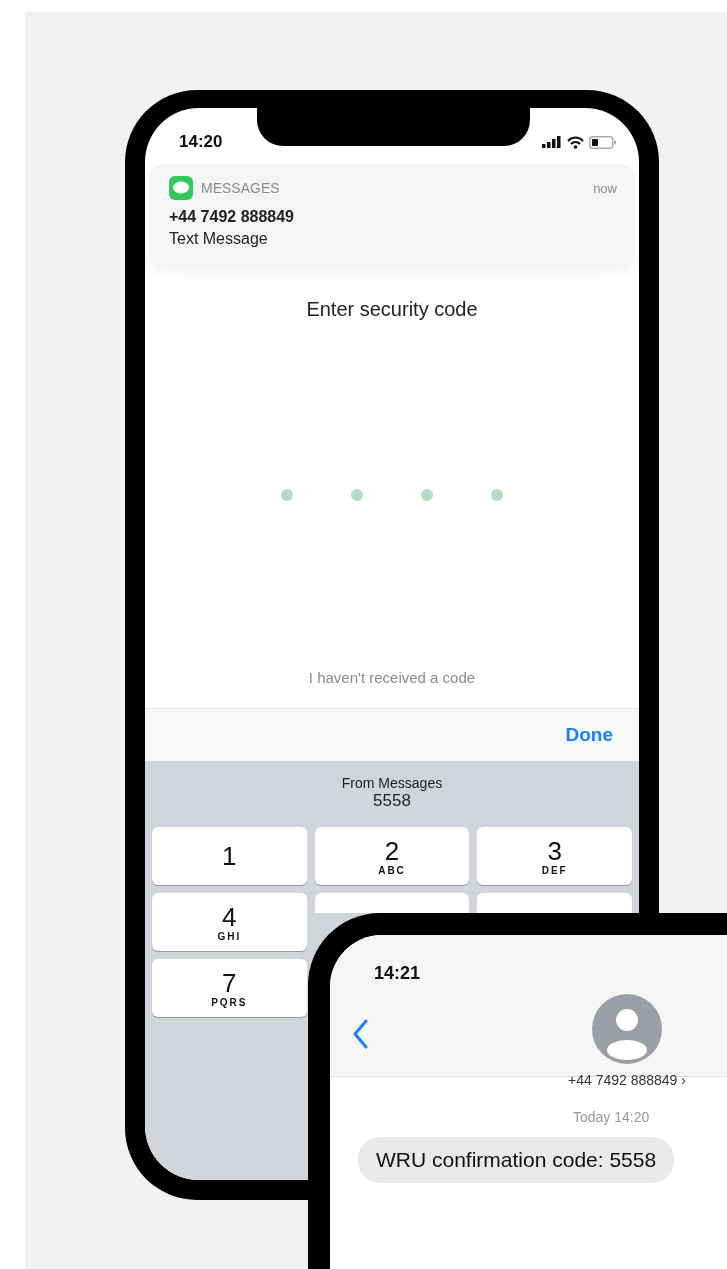 This screenshot has width=727, height=1269. What do you see at coordinates (398, 973) in the screenshot?
I see `status-time: 14:21` at bounding box center [398, 973].